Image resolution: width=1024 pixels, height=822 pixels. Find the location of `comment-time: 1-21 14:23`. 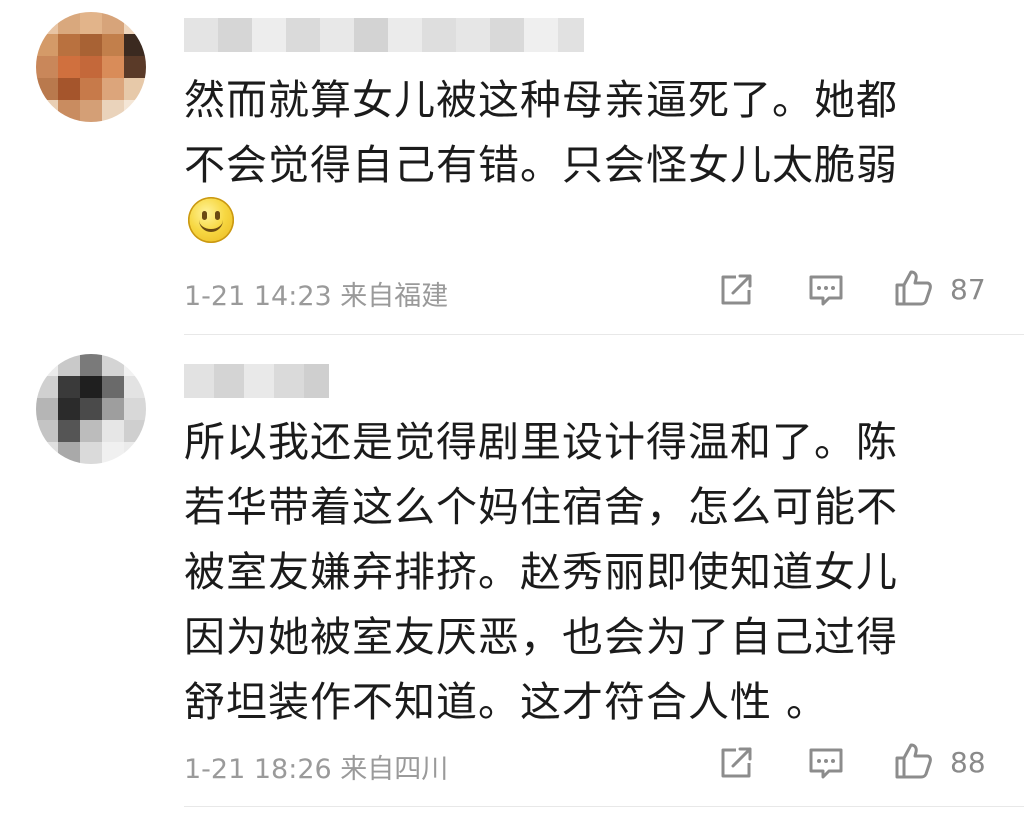

comment-time: 1-21 14:23 is located at coordinates (258, 296).